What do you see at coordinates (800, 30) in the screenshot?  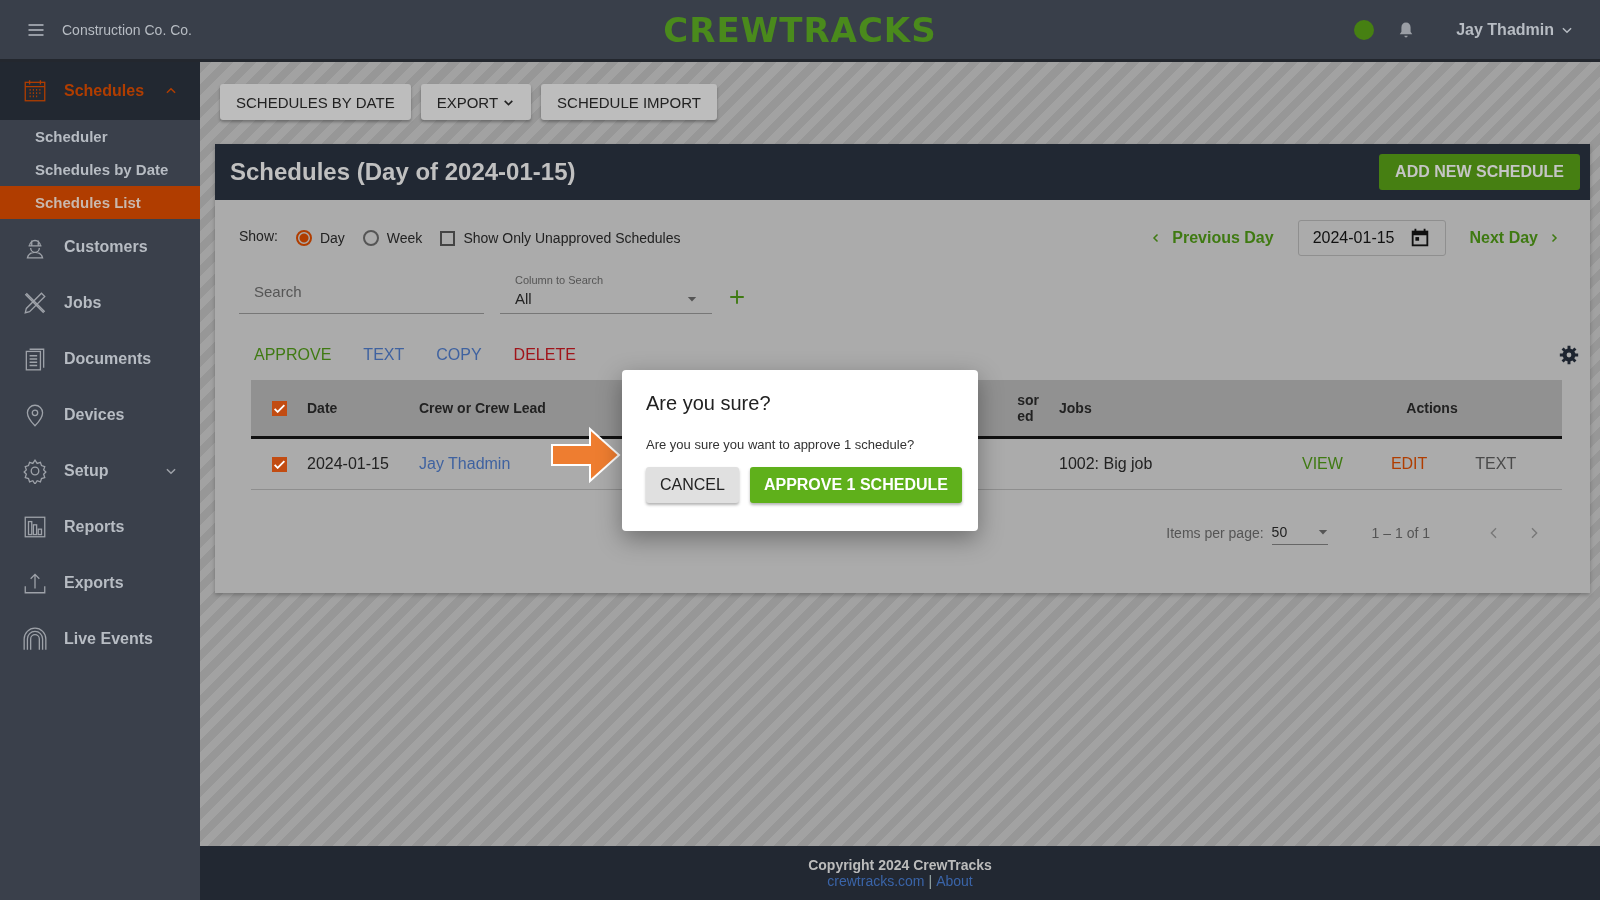 I see `app-logo: CREWTRACKS` at bounding box center [800, 30].